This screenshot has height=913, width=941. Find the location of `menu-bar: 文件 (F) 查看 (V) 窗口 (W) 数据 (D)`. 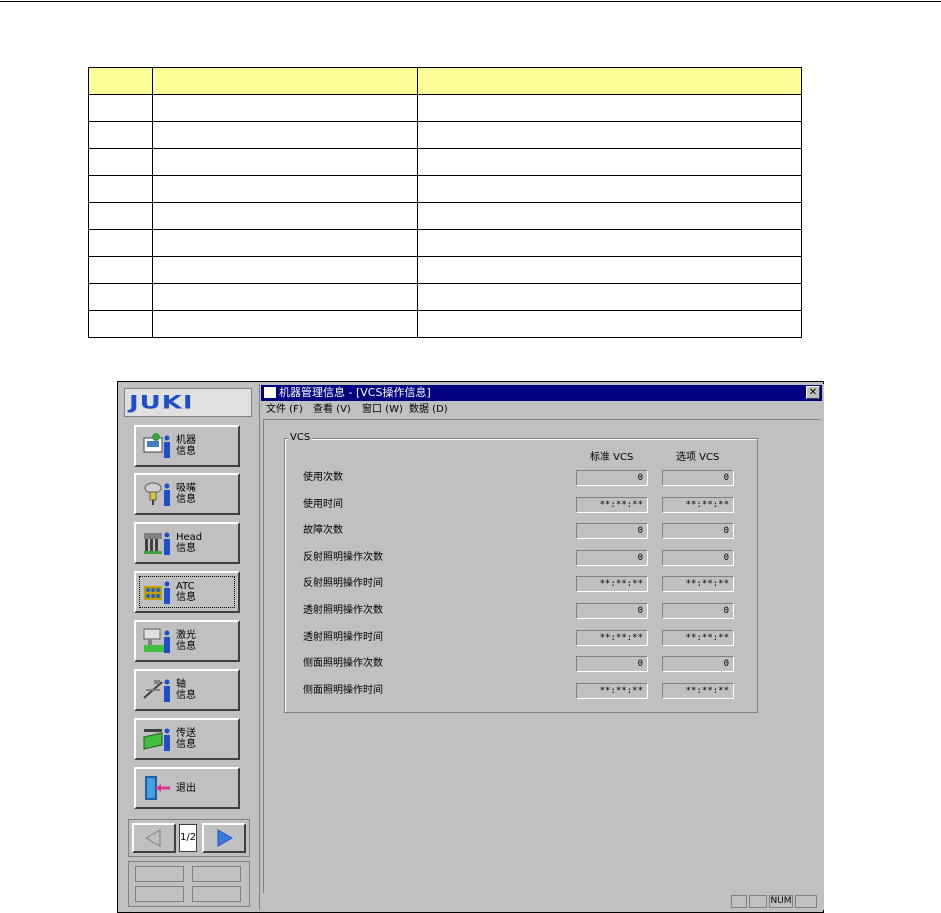

menu-bar: 文件 (F) 查看 (V) 窗口 (W) 数据 (D) is located at coordinates (541, 410).